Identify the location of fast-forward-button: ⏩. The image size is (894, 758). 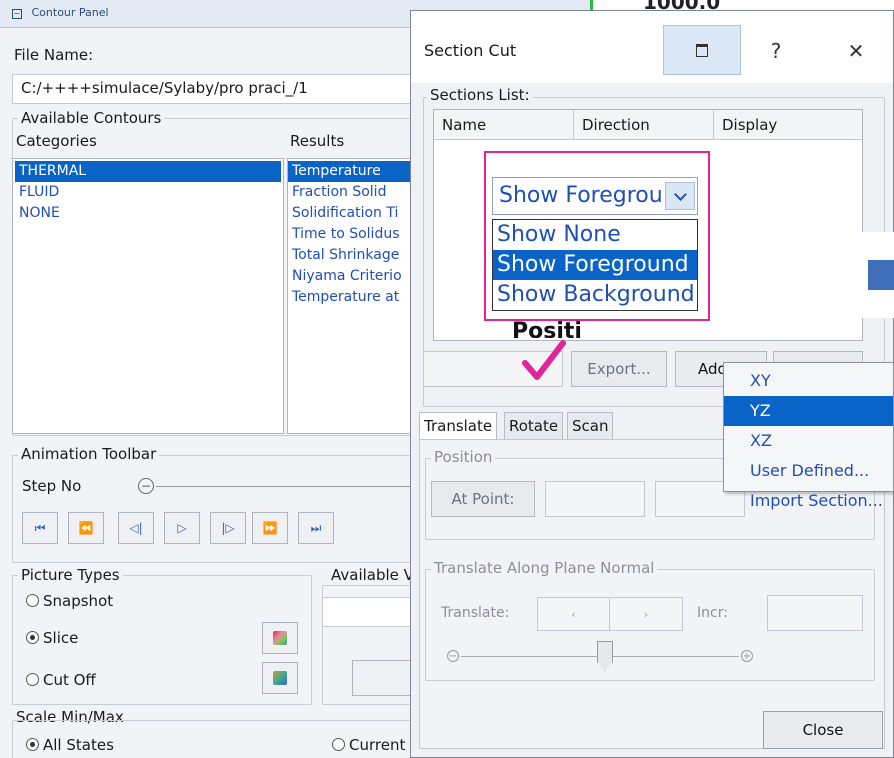
(270, 528).